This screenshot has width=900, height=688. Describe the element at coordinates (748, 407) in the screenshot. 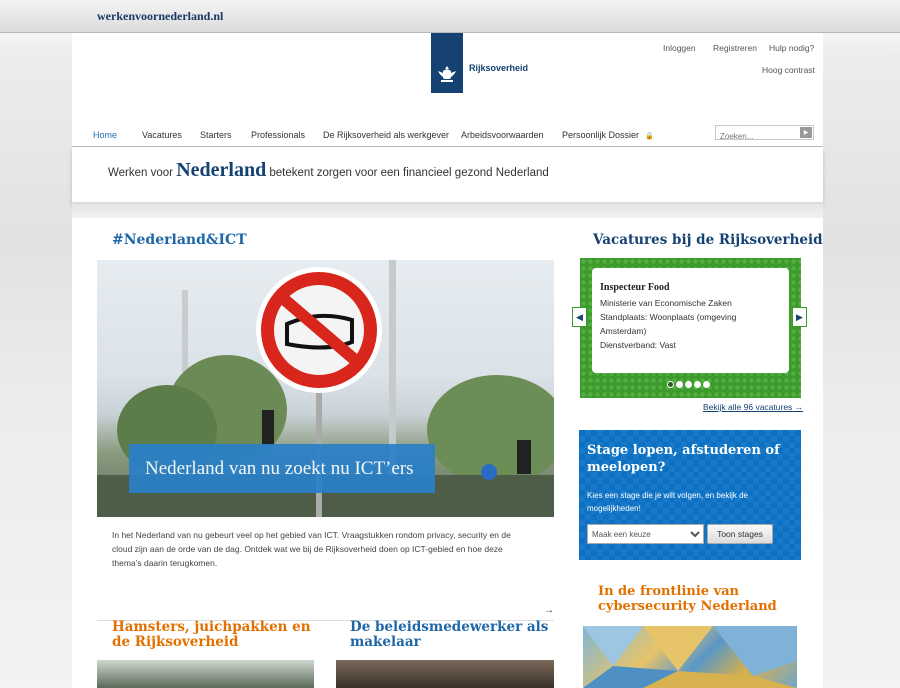

I see `all-vacancies-label: Bekijk alle 96 vacatures` at that location.